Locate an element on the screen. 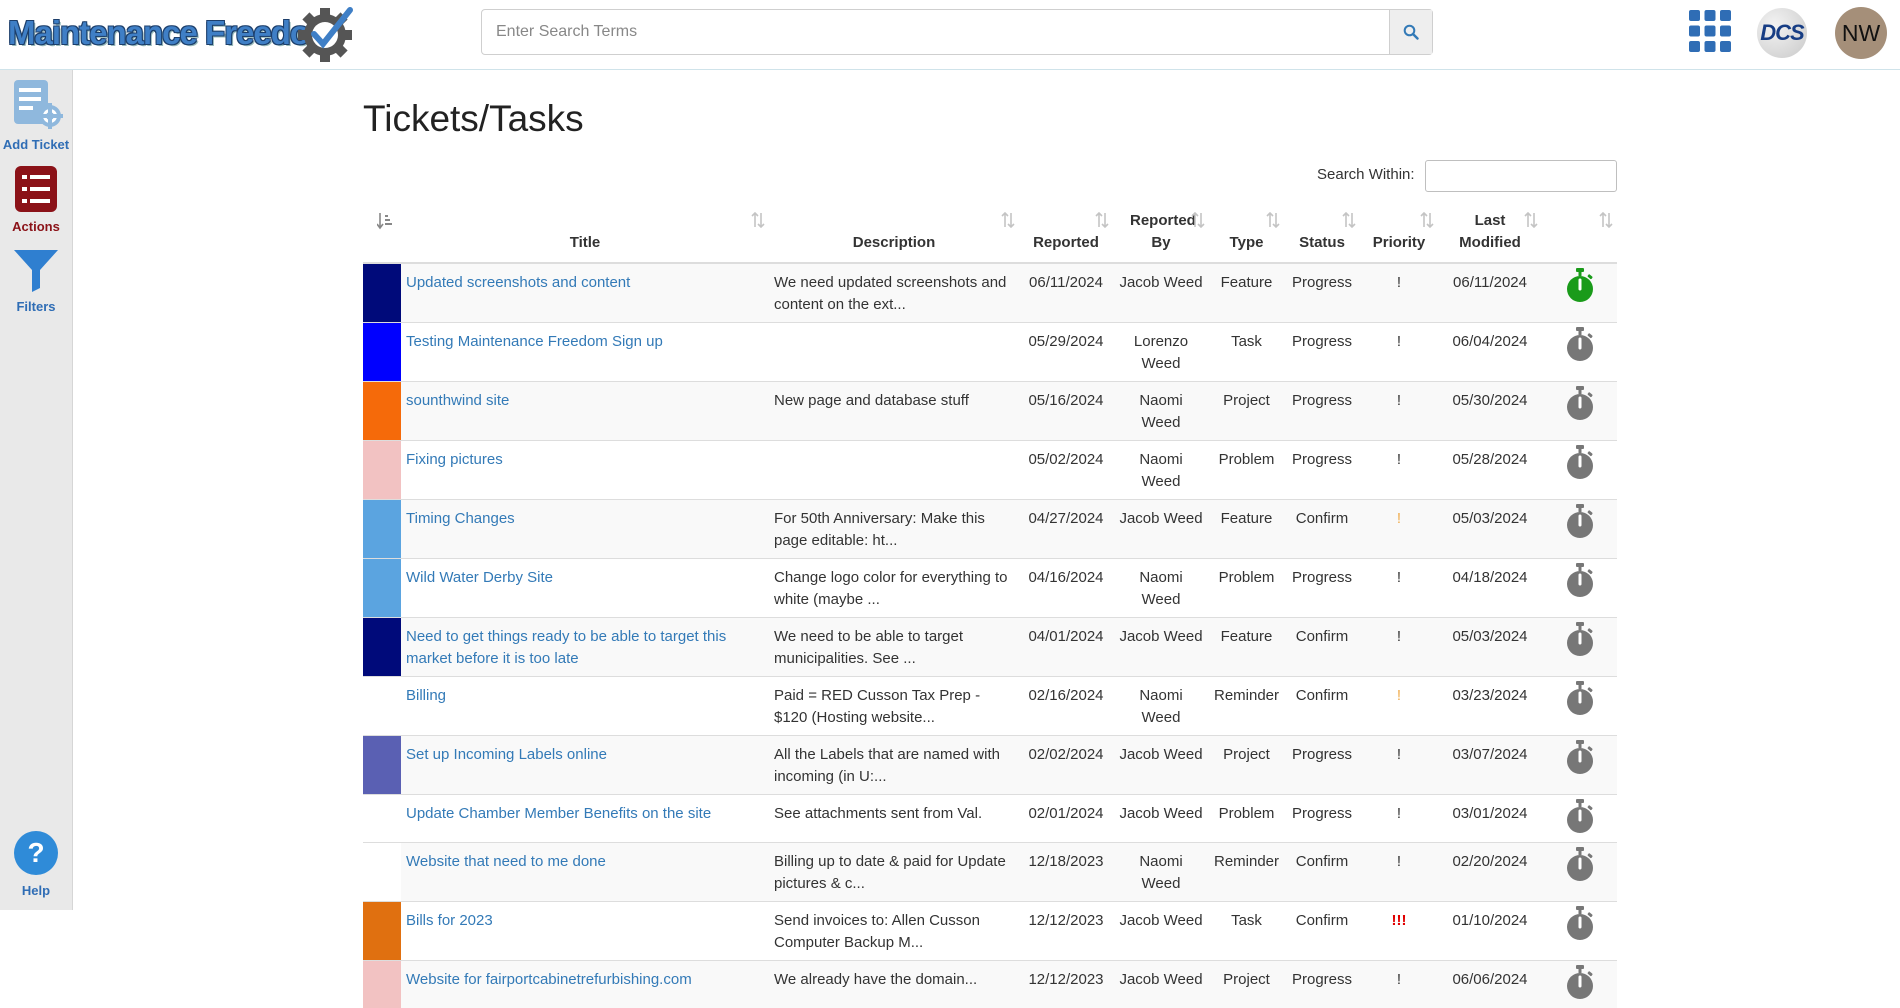  column-header-description: Description is located at coordinates (894, 234).